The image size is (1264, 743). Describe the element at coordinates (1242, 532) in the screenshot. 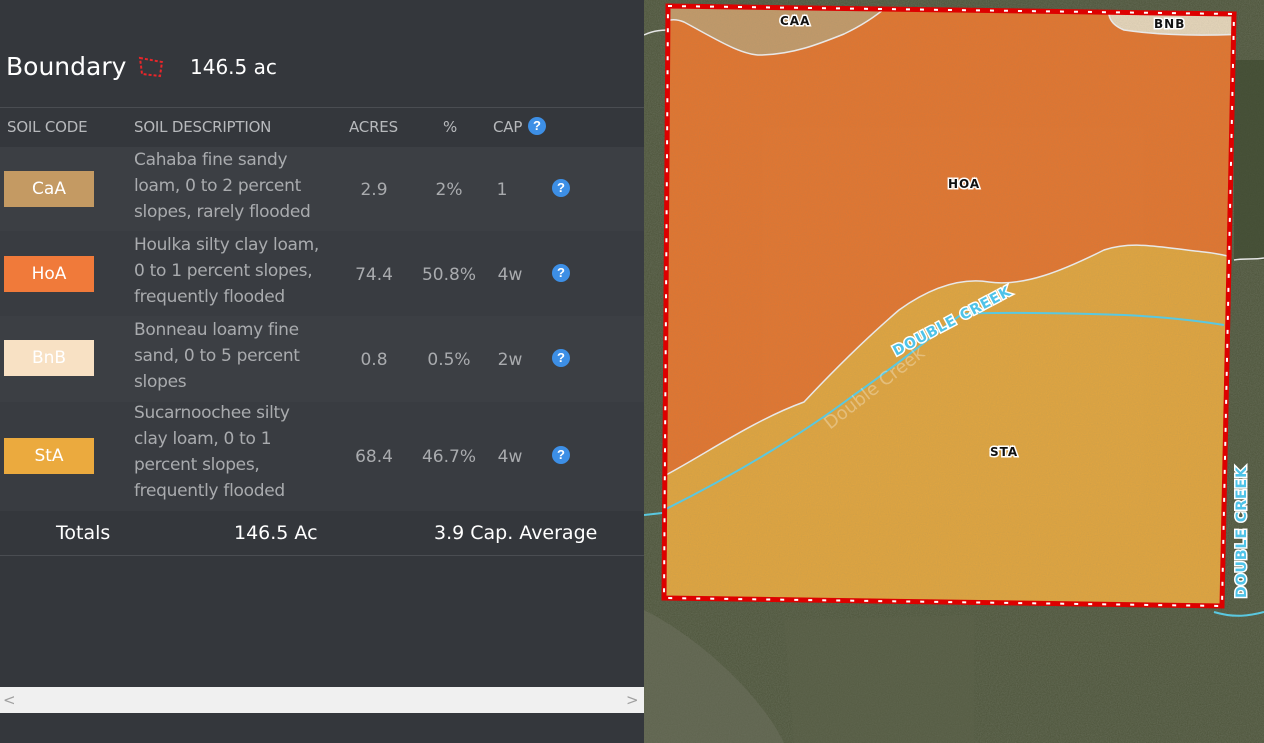

I see `creek-label-vertical: DOUBLE CREEK` at that location.